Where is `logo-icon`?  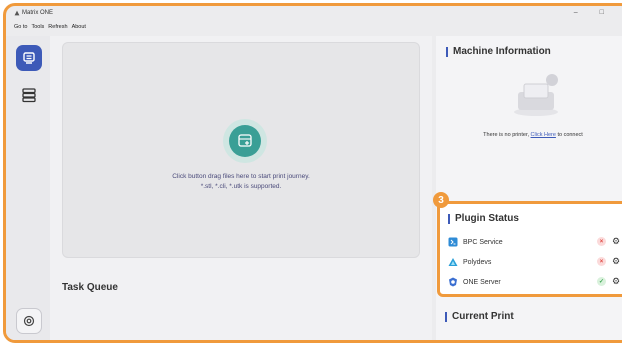
logo-icon is located at coordinates (17, 13).